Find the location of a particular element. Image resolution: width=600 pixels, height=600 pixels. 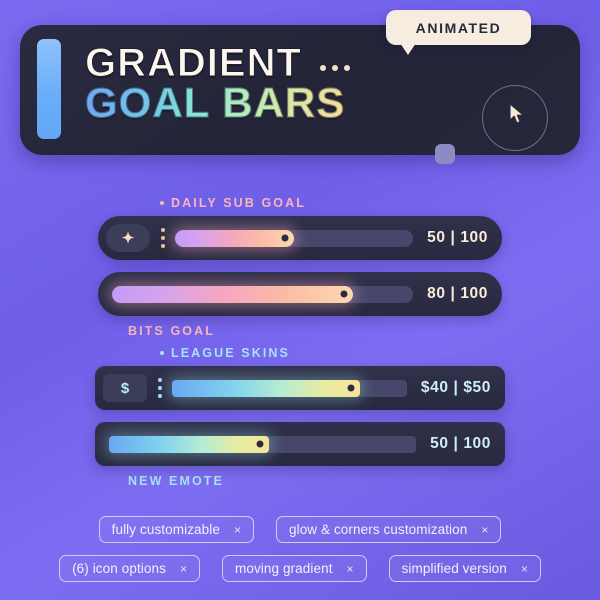

goal-bar-item: 50 | 100 NEW EMOTE is located at coordinates (300, 455).